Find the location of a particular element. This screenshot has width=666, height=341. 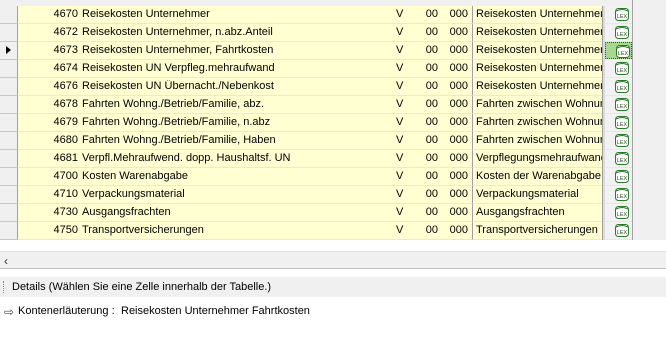

account-name: Fahrten Wohng./Betrieb/Familie, n.abz is located at coordinates (242, 122).